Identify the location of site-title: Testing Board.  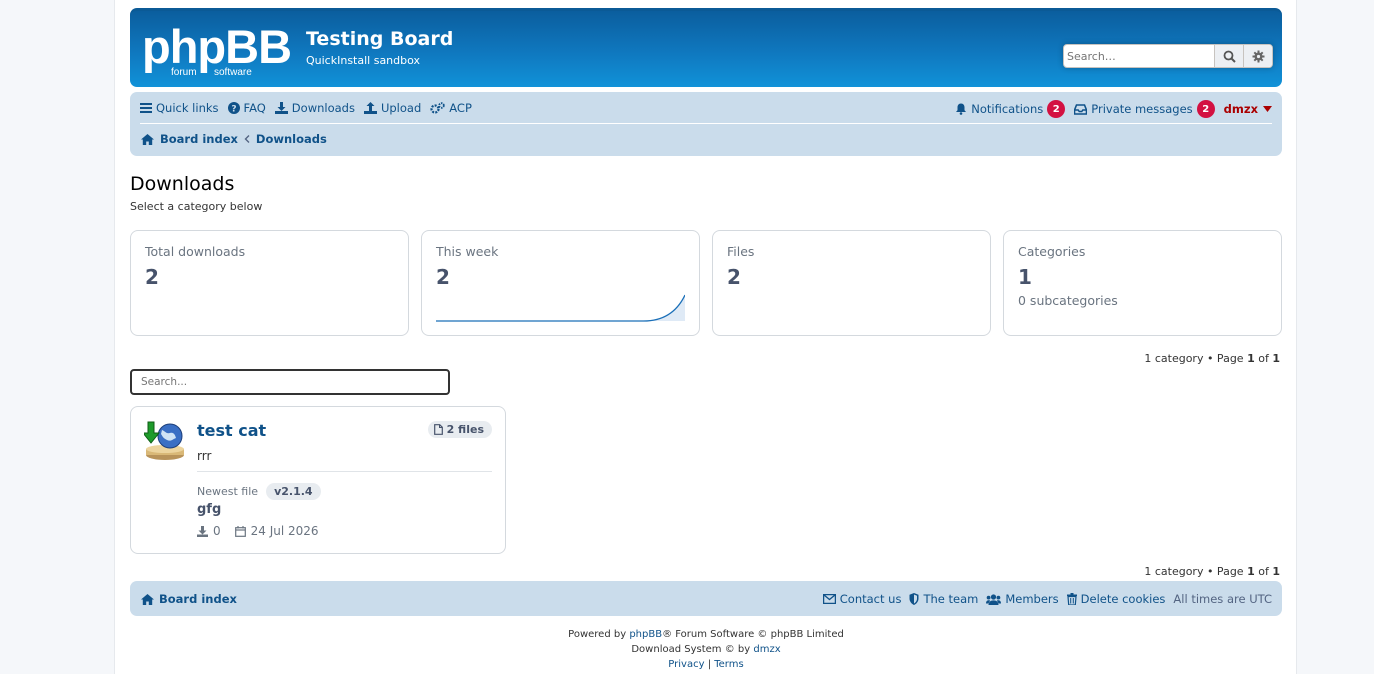
(380, 39).